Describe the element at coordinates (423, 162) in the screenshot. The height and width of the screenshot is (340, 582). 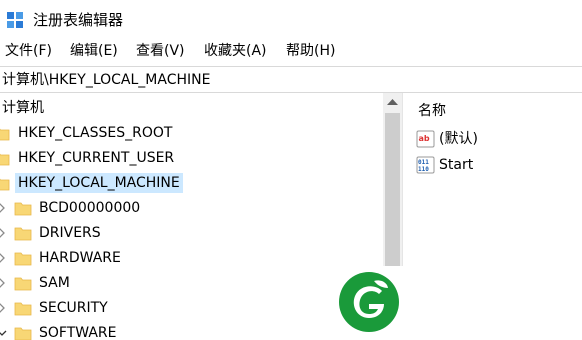
I see `svg-text: 011` at that location.